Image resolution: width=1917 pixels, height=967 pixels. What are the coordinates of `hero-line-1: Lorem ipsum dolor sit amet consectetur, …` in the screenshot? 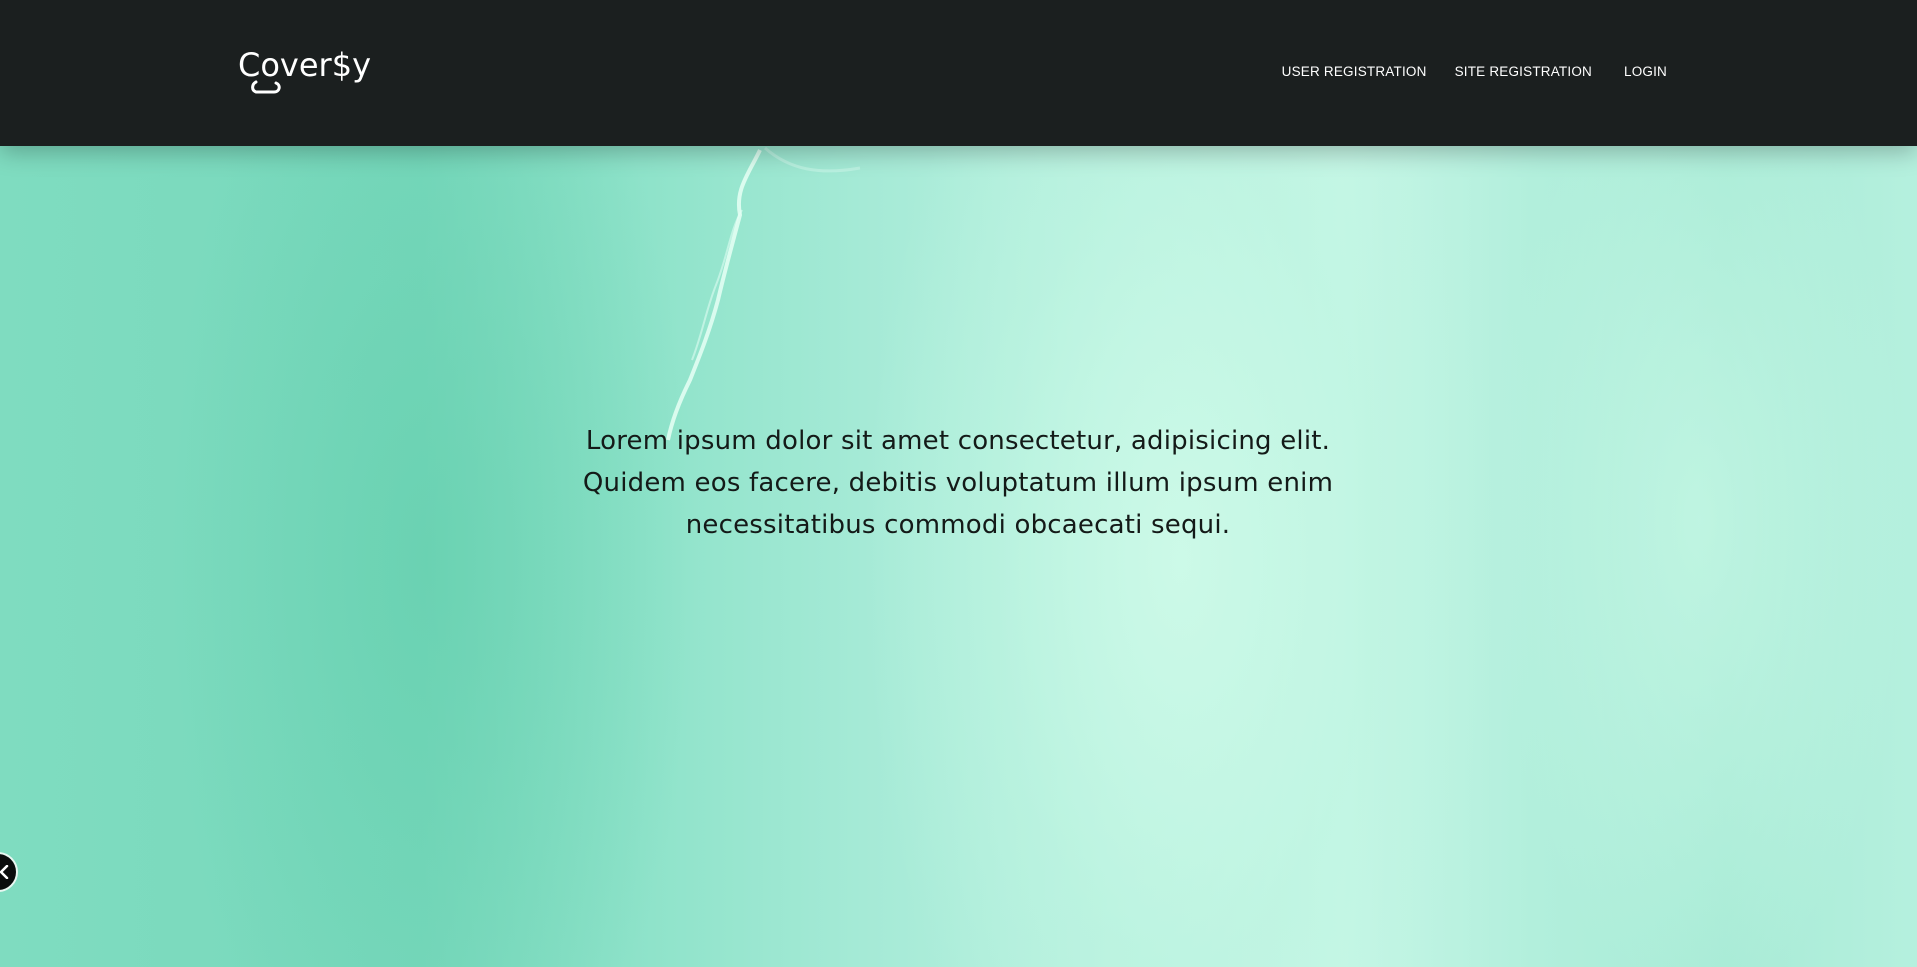 It's located at (958, 441).